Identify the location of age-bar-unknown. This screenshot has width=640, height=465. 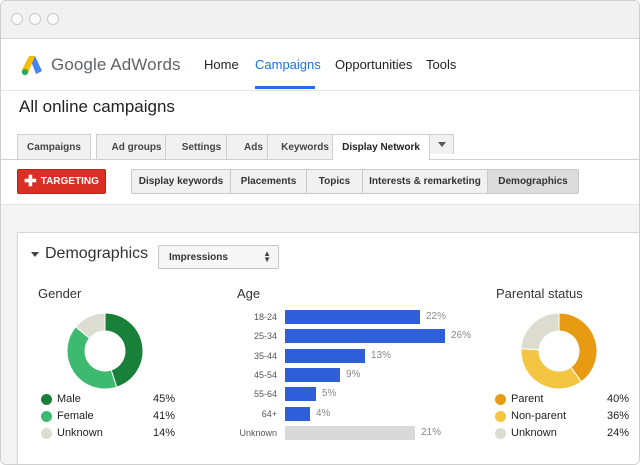
(350, 433).